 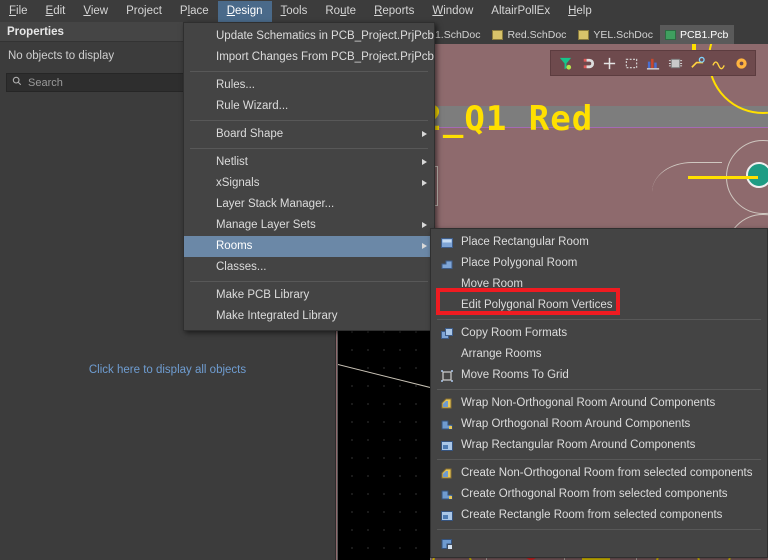 I want to click on select-area-icon, so click(x=631, y=63).